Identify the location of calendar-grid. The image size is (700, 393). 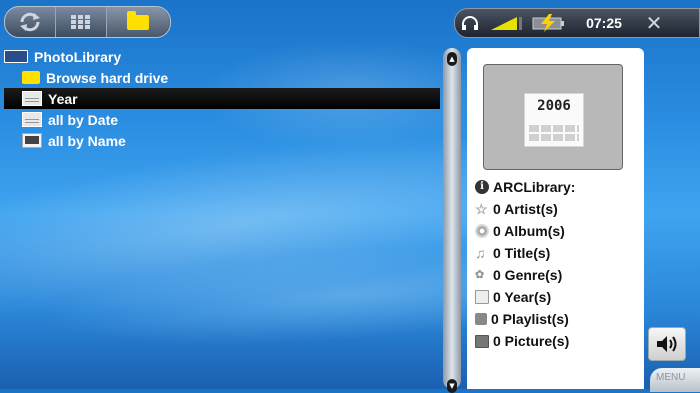
(554, 133).